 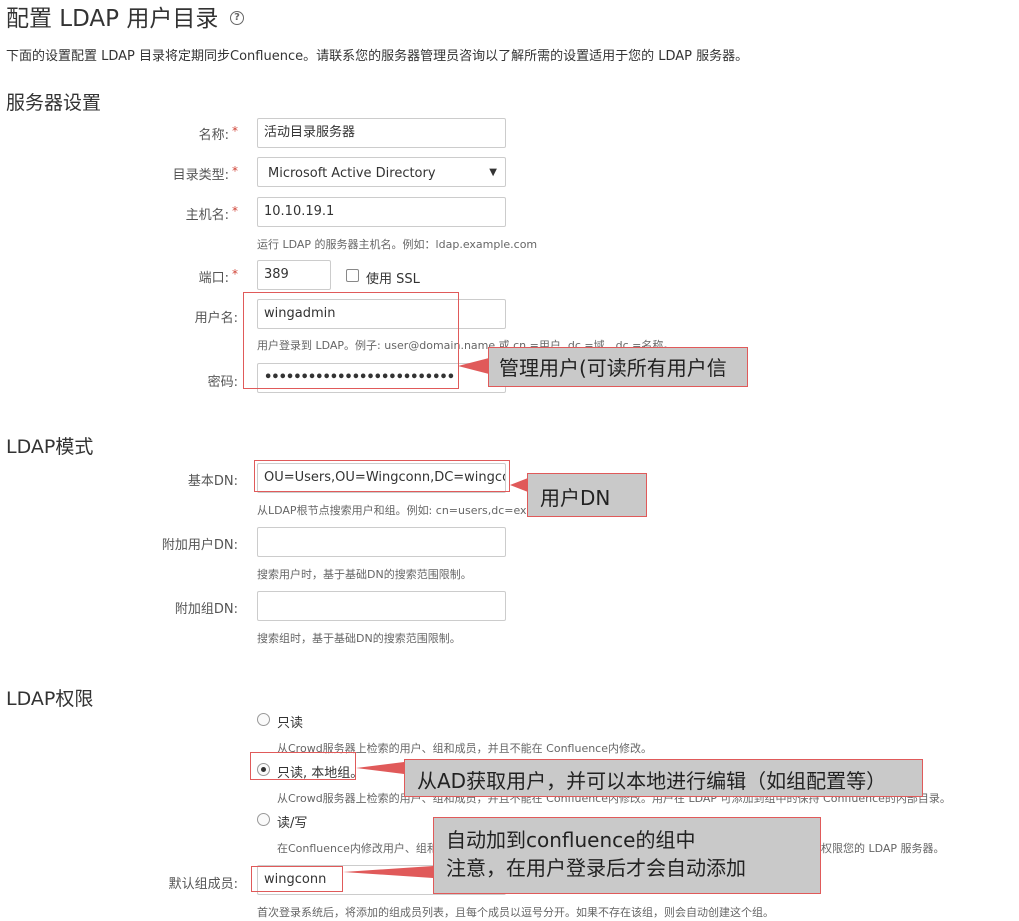 I want to click on hostname-label: 主机名: *, so click(x=211, y=213).